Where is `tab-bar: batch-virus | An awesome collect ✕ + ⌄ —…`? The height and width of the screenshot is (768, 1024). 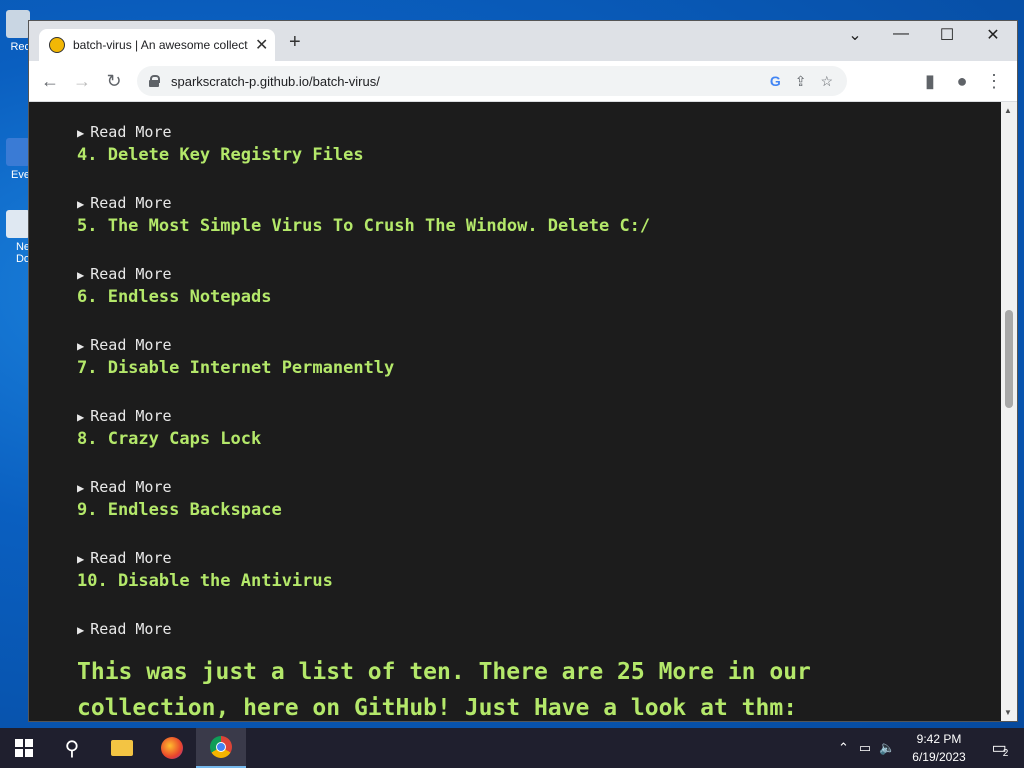
tab-bar: batch-virus | An awesome collect ✕ + ⌄ —… is located at coordinates (523, 41).